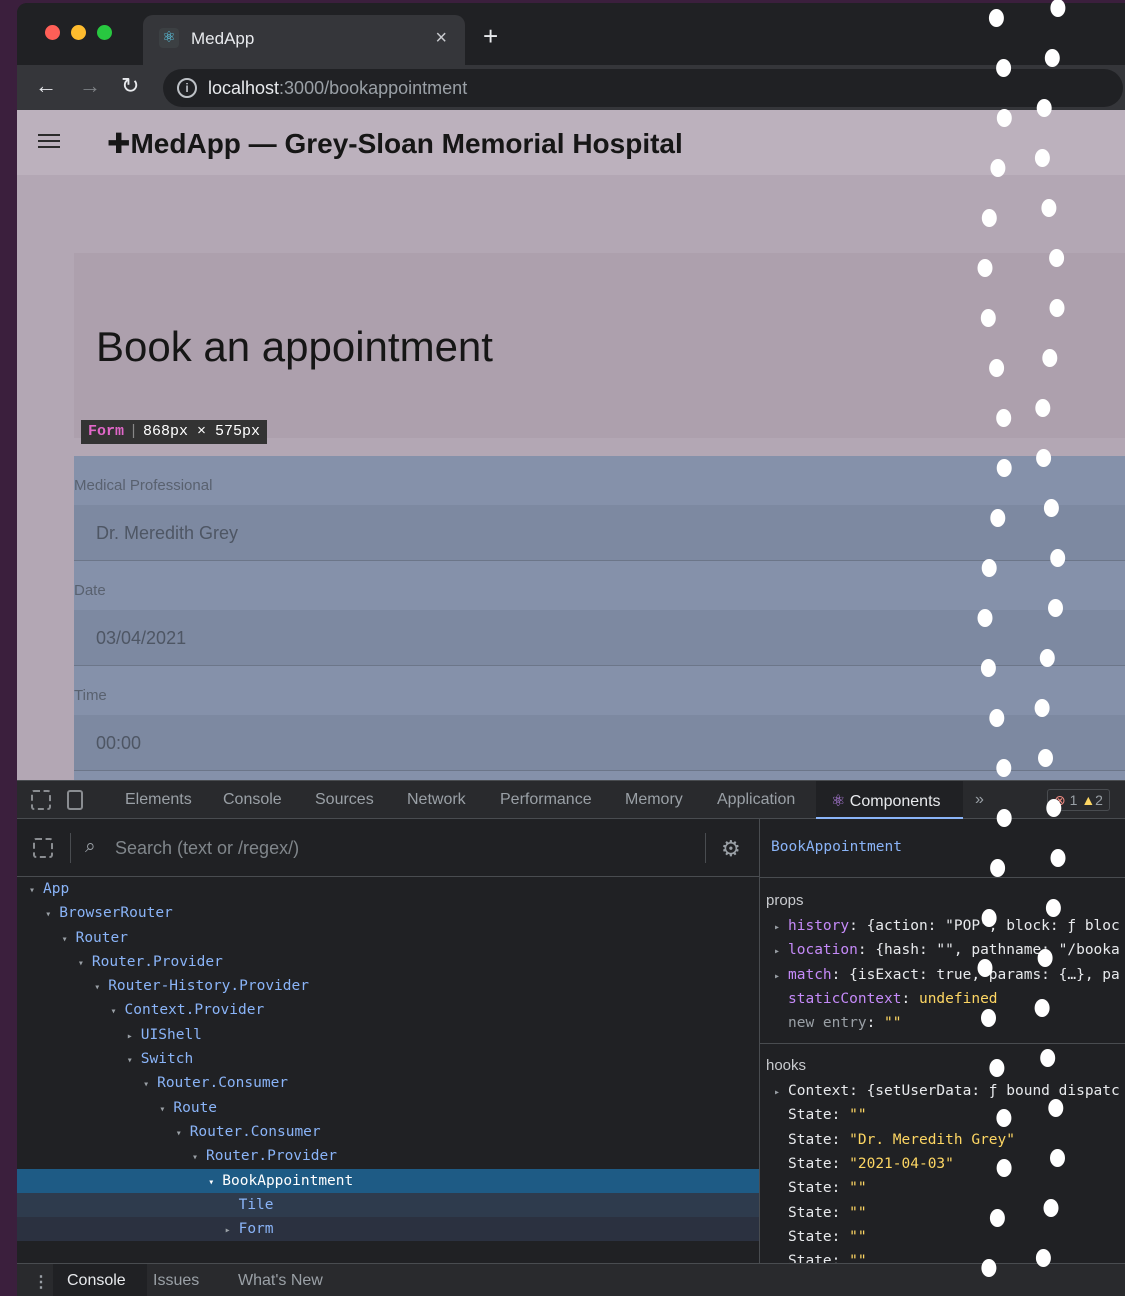 The height and width of the screenshot is (1296, 1125). I want to click on info-icon: i, so click(187, 88).